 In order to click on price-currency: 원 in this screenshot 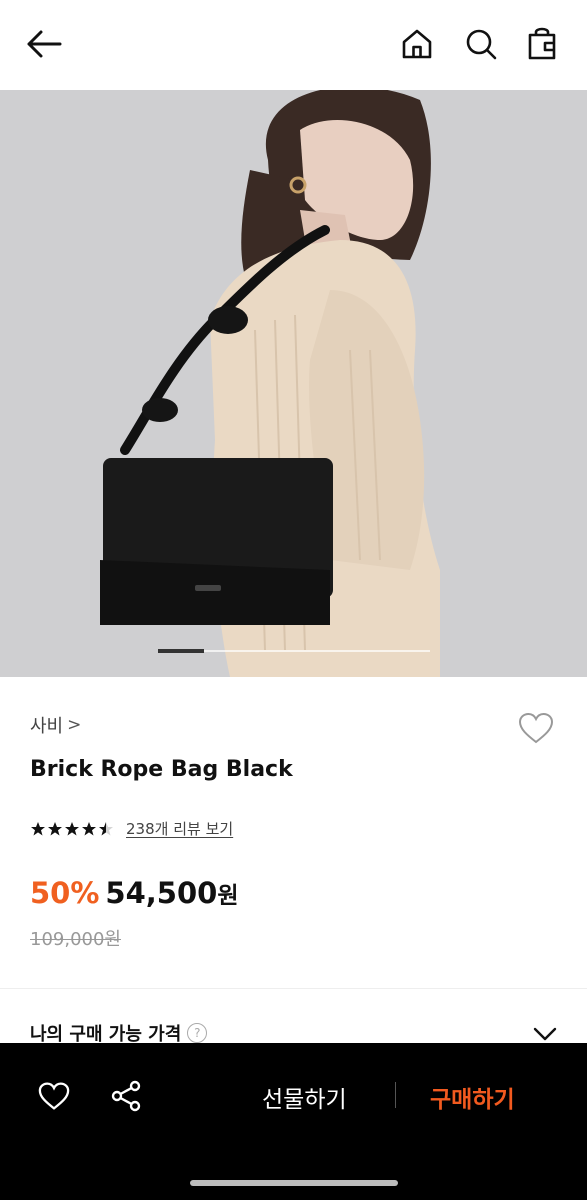, I will do `click(228, 896)`.